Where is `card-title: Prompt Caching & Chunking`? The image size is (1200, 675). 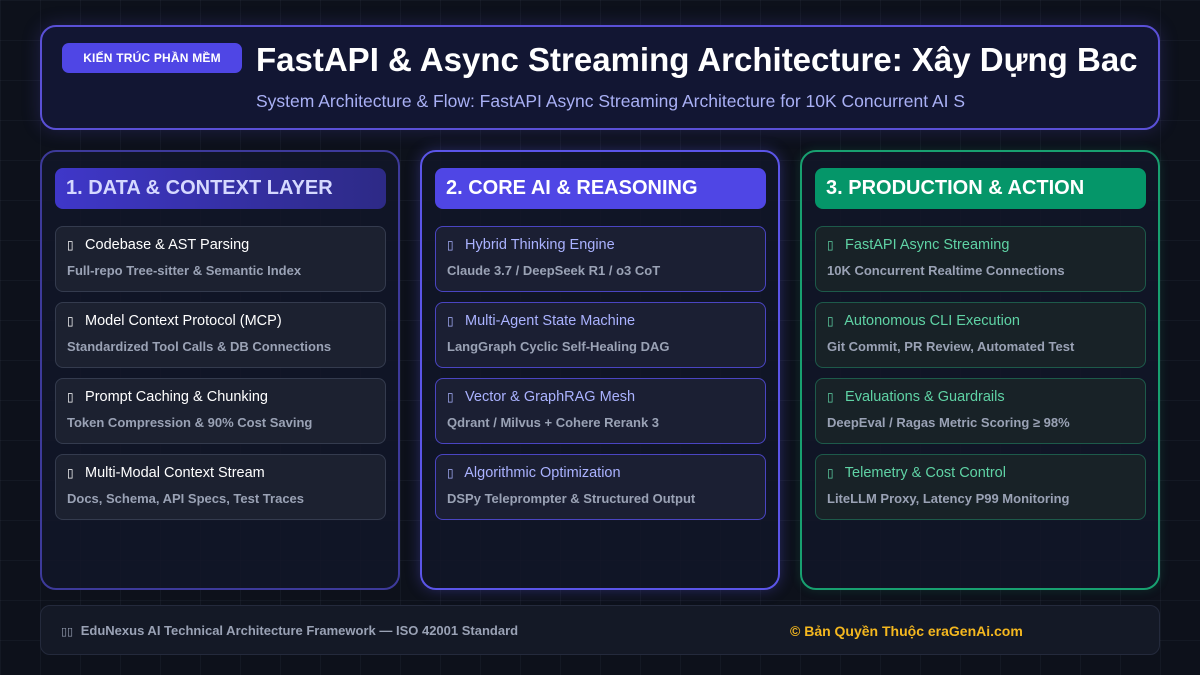 card-title: Prompt Caching & Chunking is located at coordinates (176, 397).